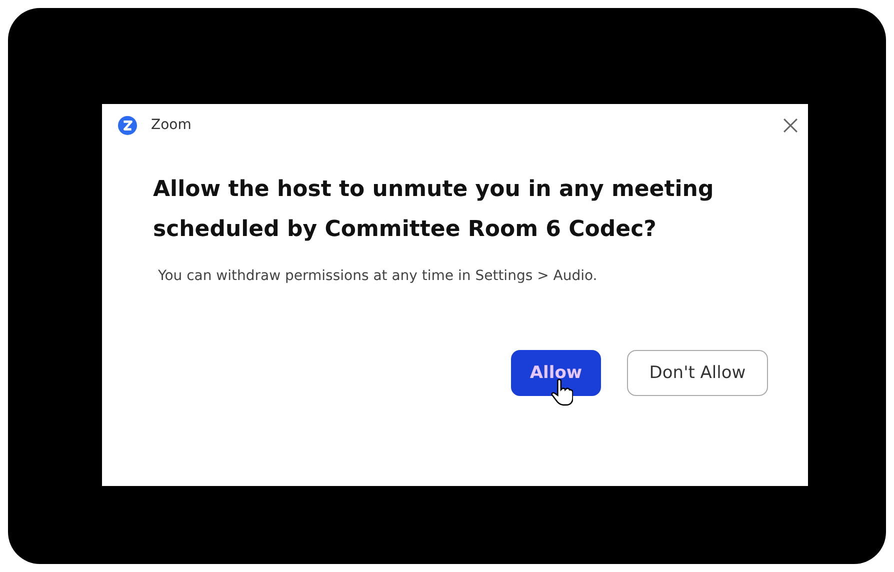  Describe the element at coordinates (434, 210) in the screenshot. I see `dialog-heading: Allow the host to unmute you in any meeting scheduled by Committee Room 6 Codec?` at that location.